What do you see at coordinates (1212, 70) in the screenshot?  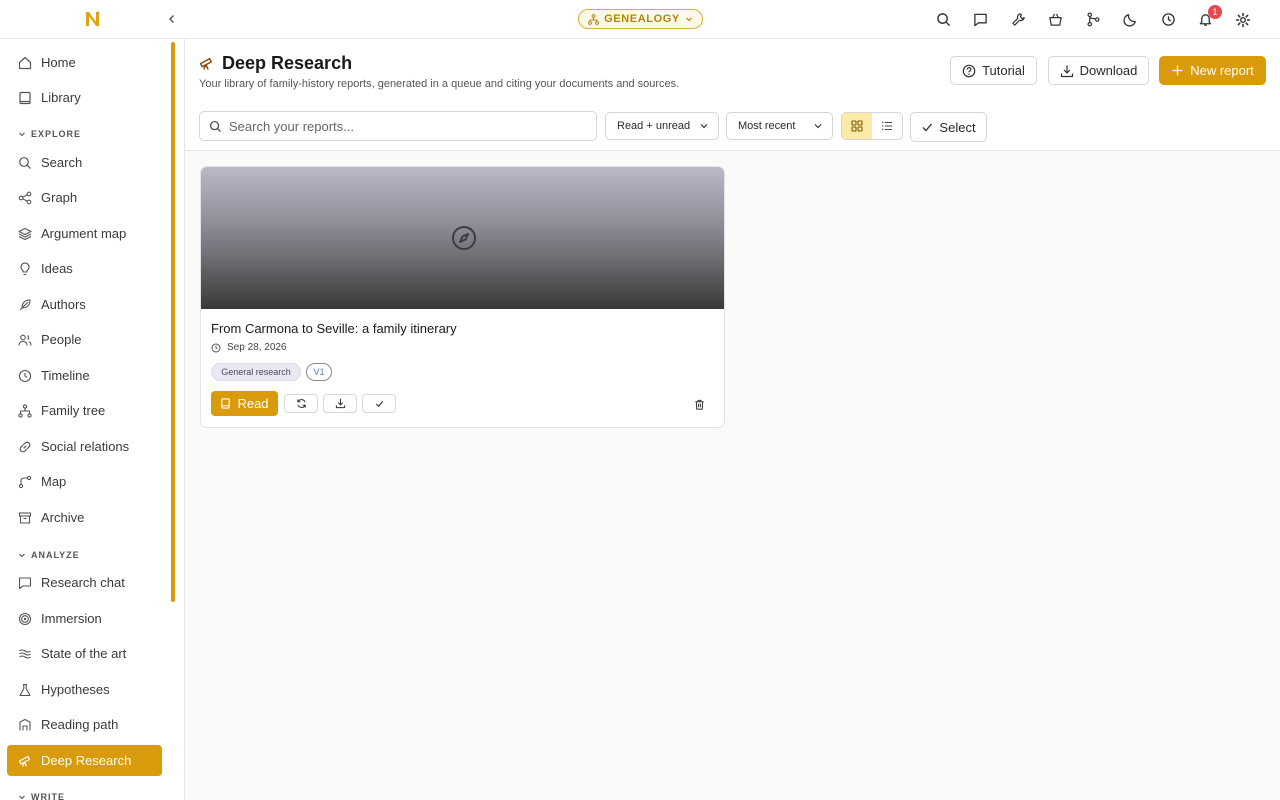 I see `new-report-button: New report` at bounding box center [1212, 70].